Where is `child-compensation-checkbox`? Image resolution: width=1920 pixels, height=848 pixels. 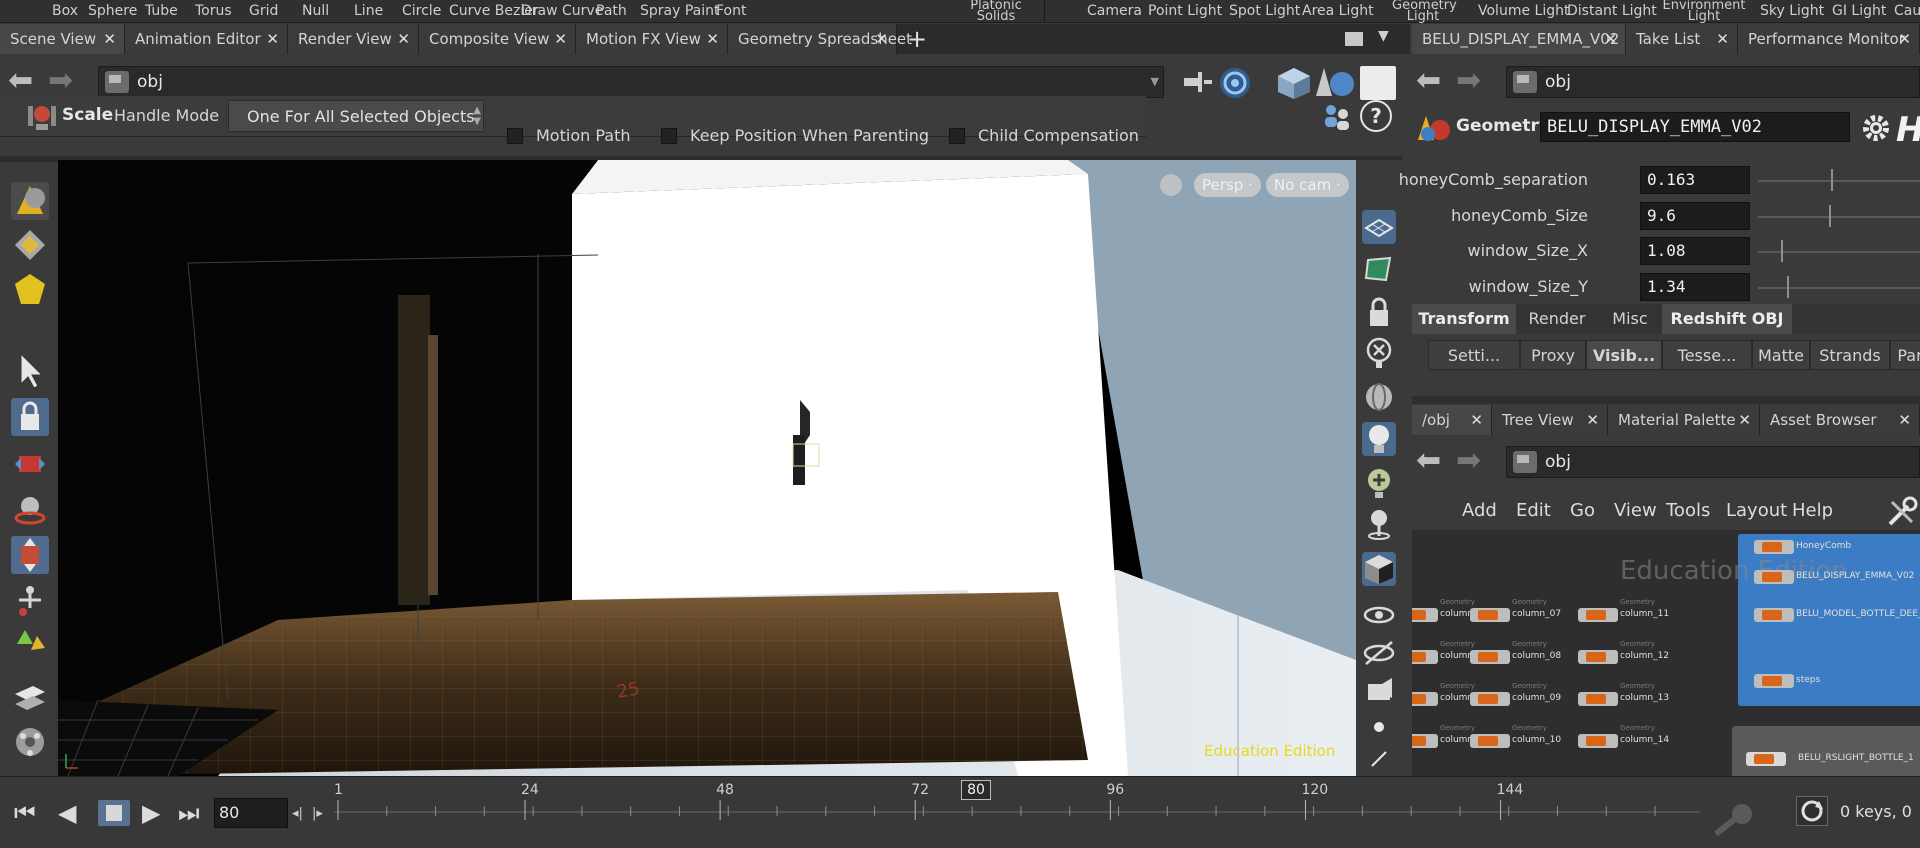 child-compensation-checkbox is located at coordinates (957, 136).